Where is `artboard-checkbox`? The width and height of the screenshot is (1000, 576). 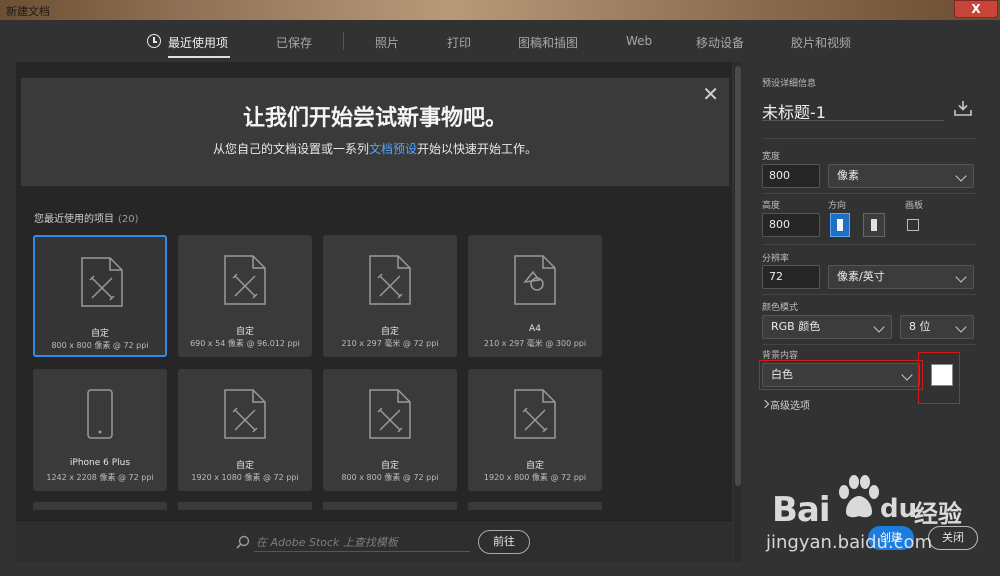
artboard-checkbox is located at coordinates (913, 225).